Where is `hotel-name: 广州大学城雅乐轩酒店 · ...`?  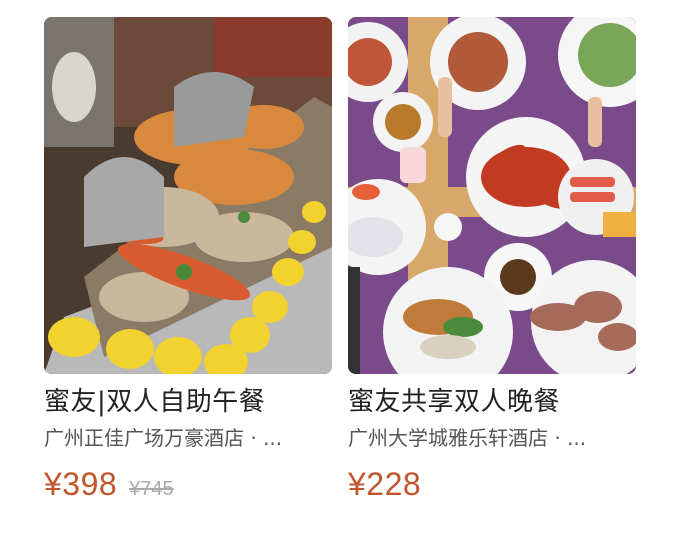
hotel-name: 广州大学城雅乐轩酒店 · ... is located at coordinates (467, 438).